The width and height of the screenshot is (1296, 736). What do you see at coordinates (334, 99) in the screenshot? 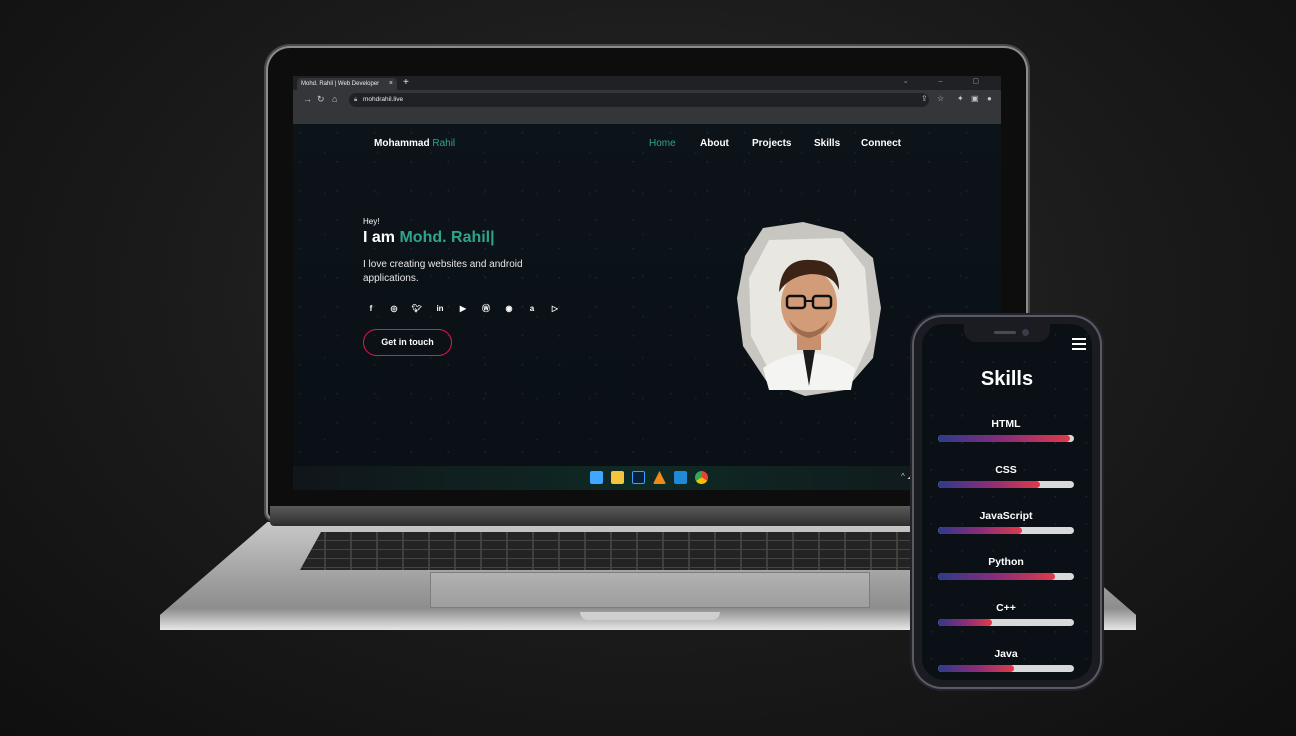
I see `home-icon: ⌂` at bounding box center [334, 99].